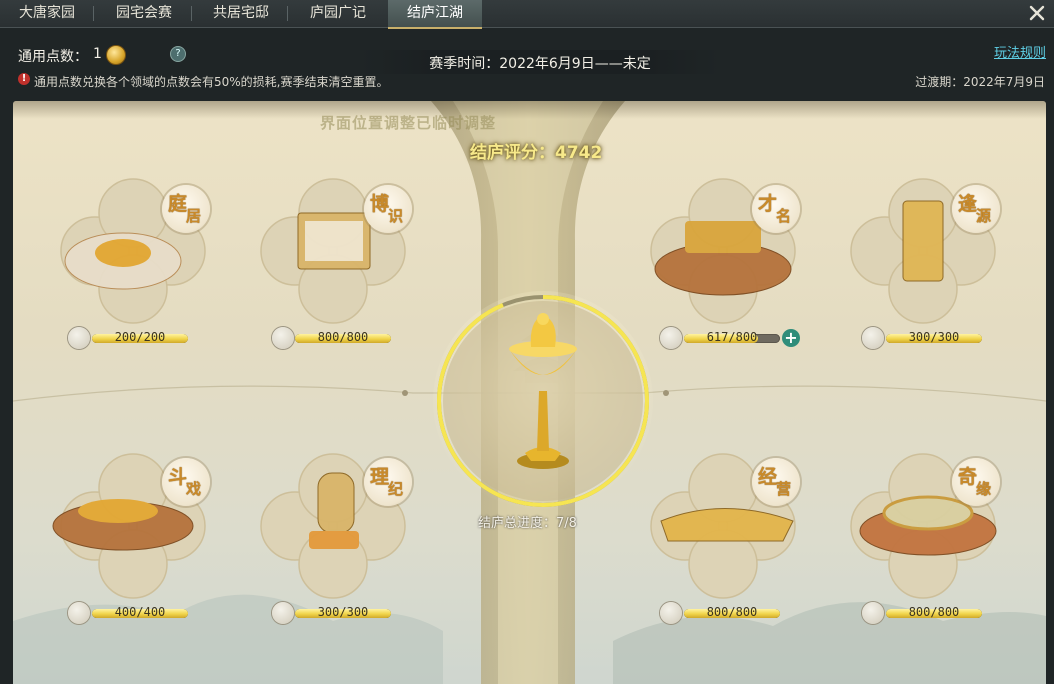 The image size is (1054, 684). Describe the element at coordinates (784, 489) in the screenshot. I see `seal-char: 营` at that location.